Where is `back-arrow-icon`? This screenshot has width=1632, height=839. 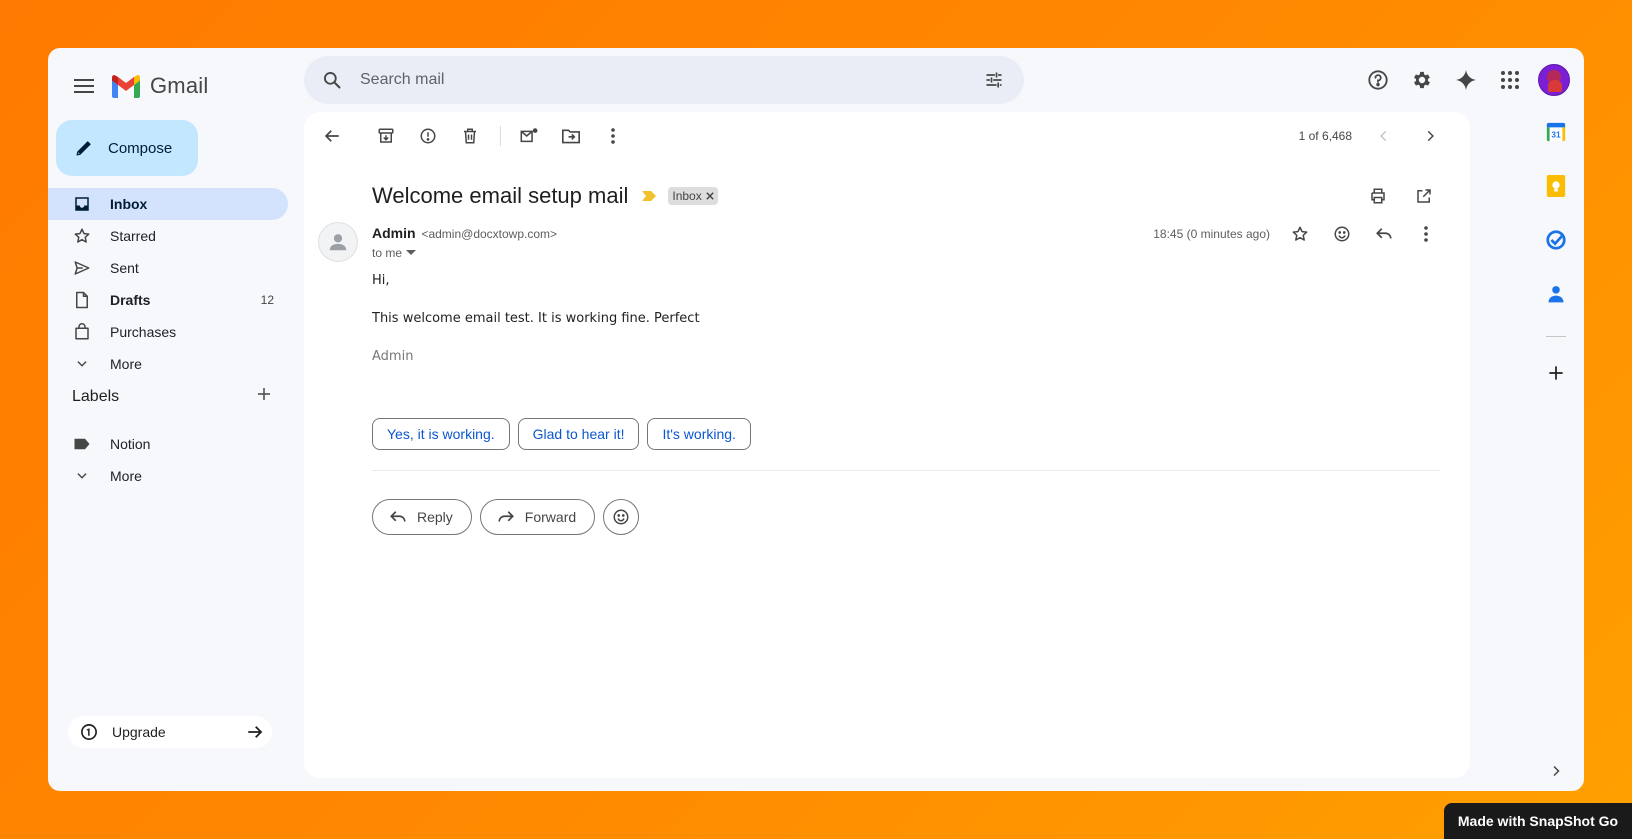
back-arrow-icon is located at coordinates (332, 136).